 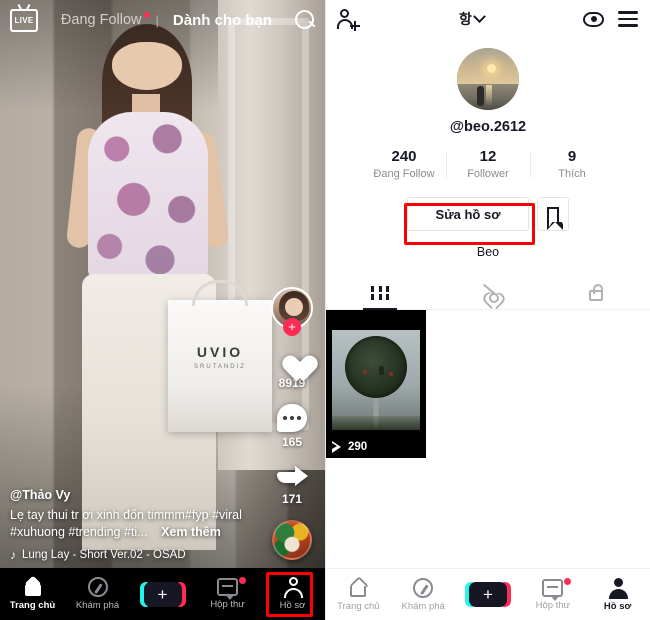 What do you see at coordinates (348, 20) in the screenshot?
I see `add-user-icon` at bounding box center [348, 20].